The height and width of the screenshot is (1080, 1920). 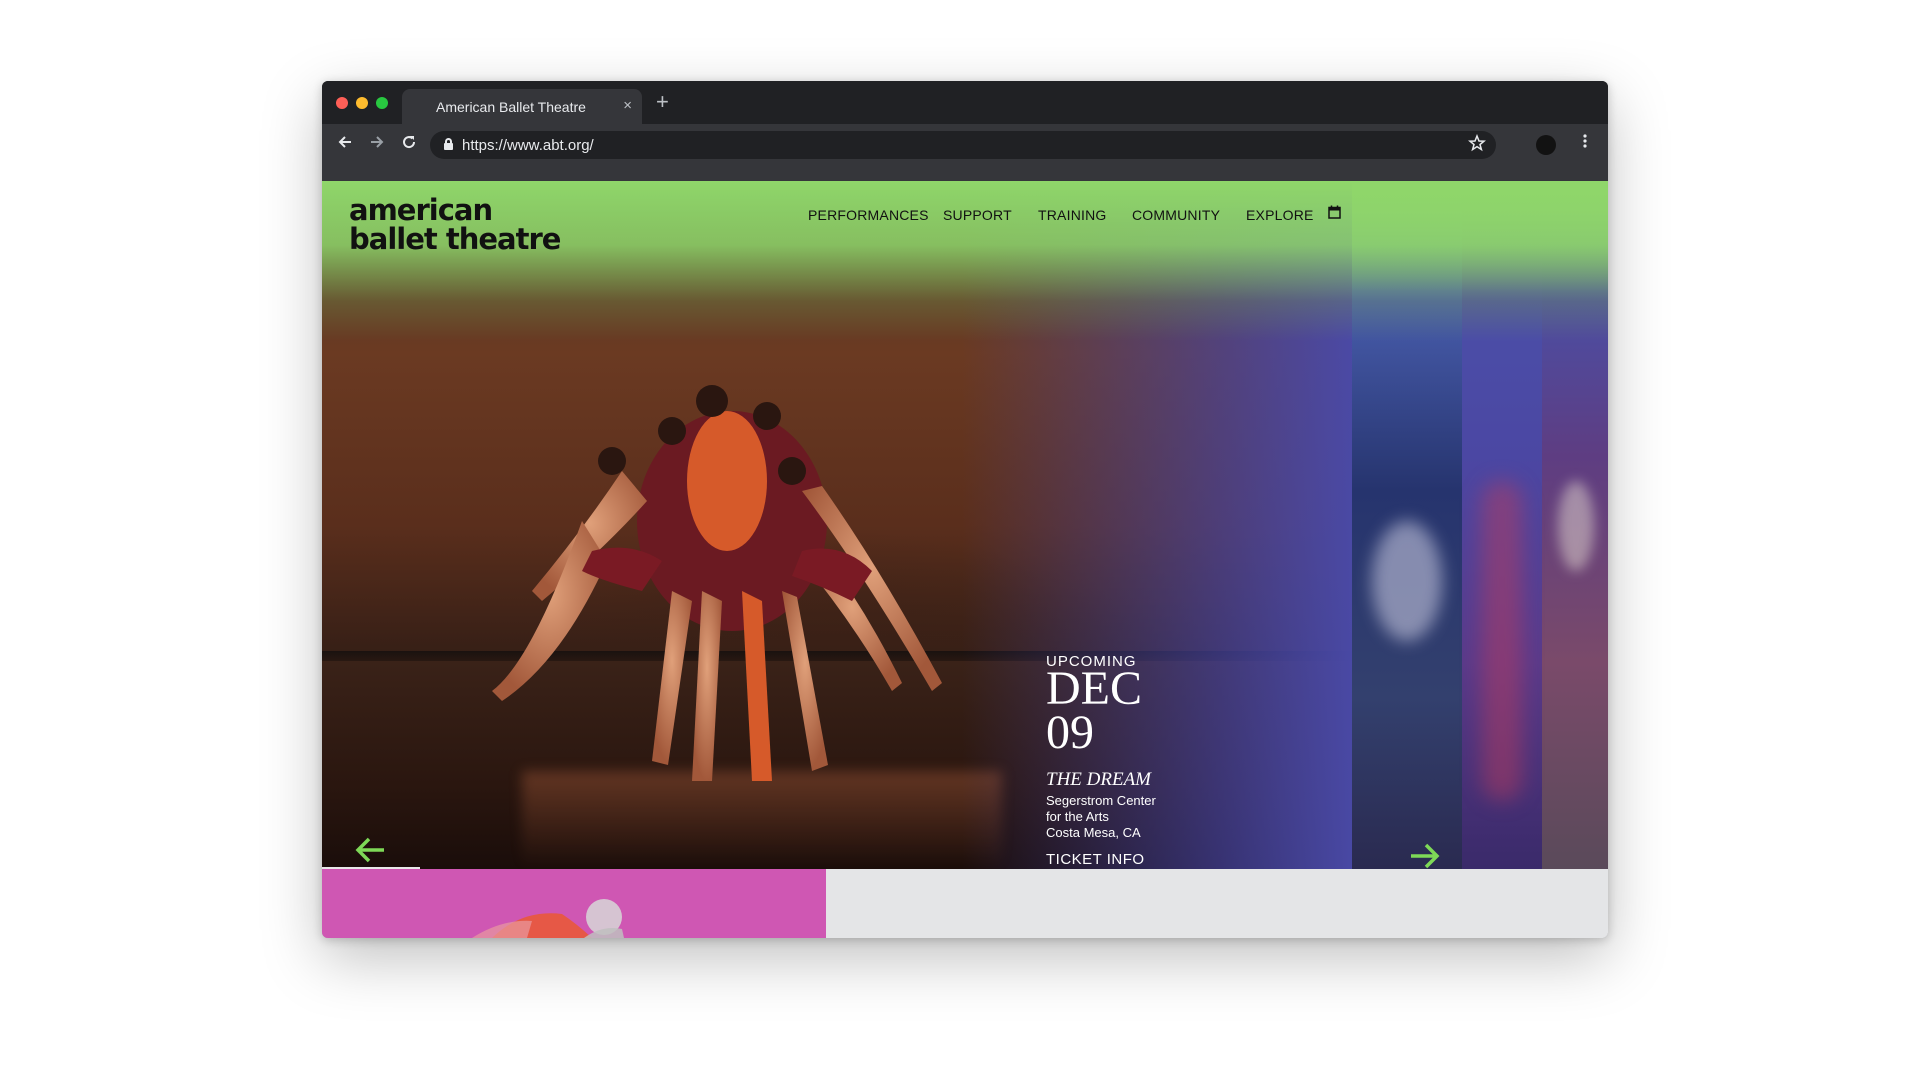 I want to click on dancers-image, so click(x=717, y=583).